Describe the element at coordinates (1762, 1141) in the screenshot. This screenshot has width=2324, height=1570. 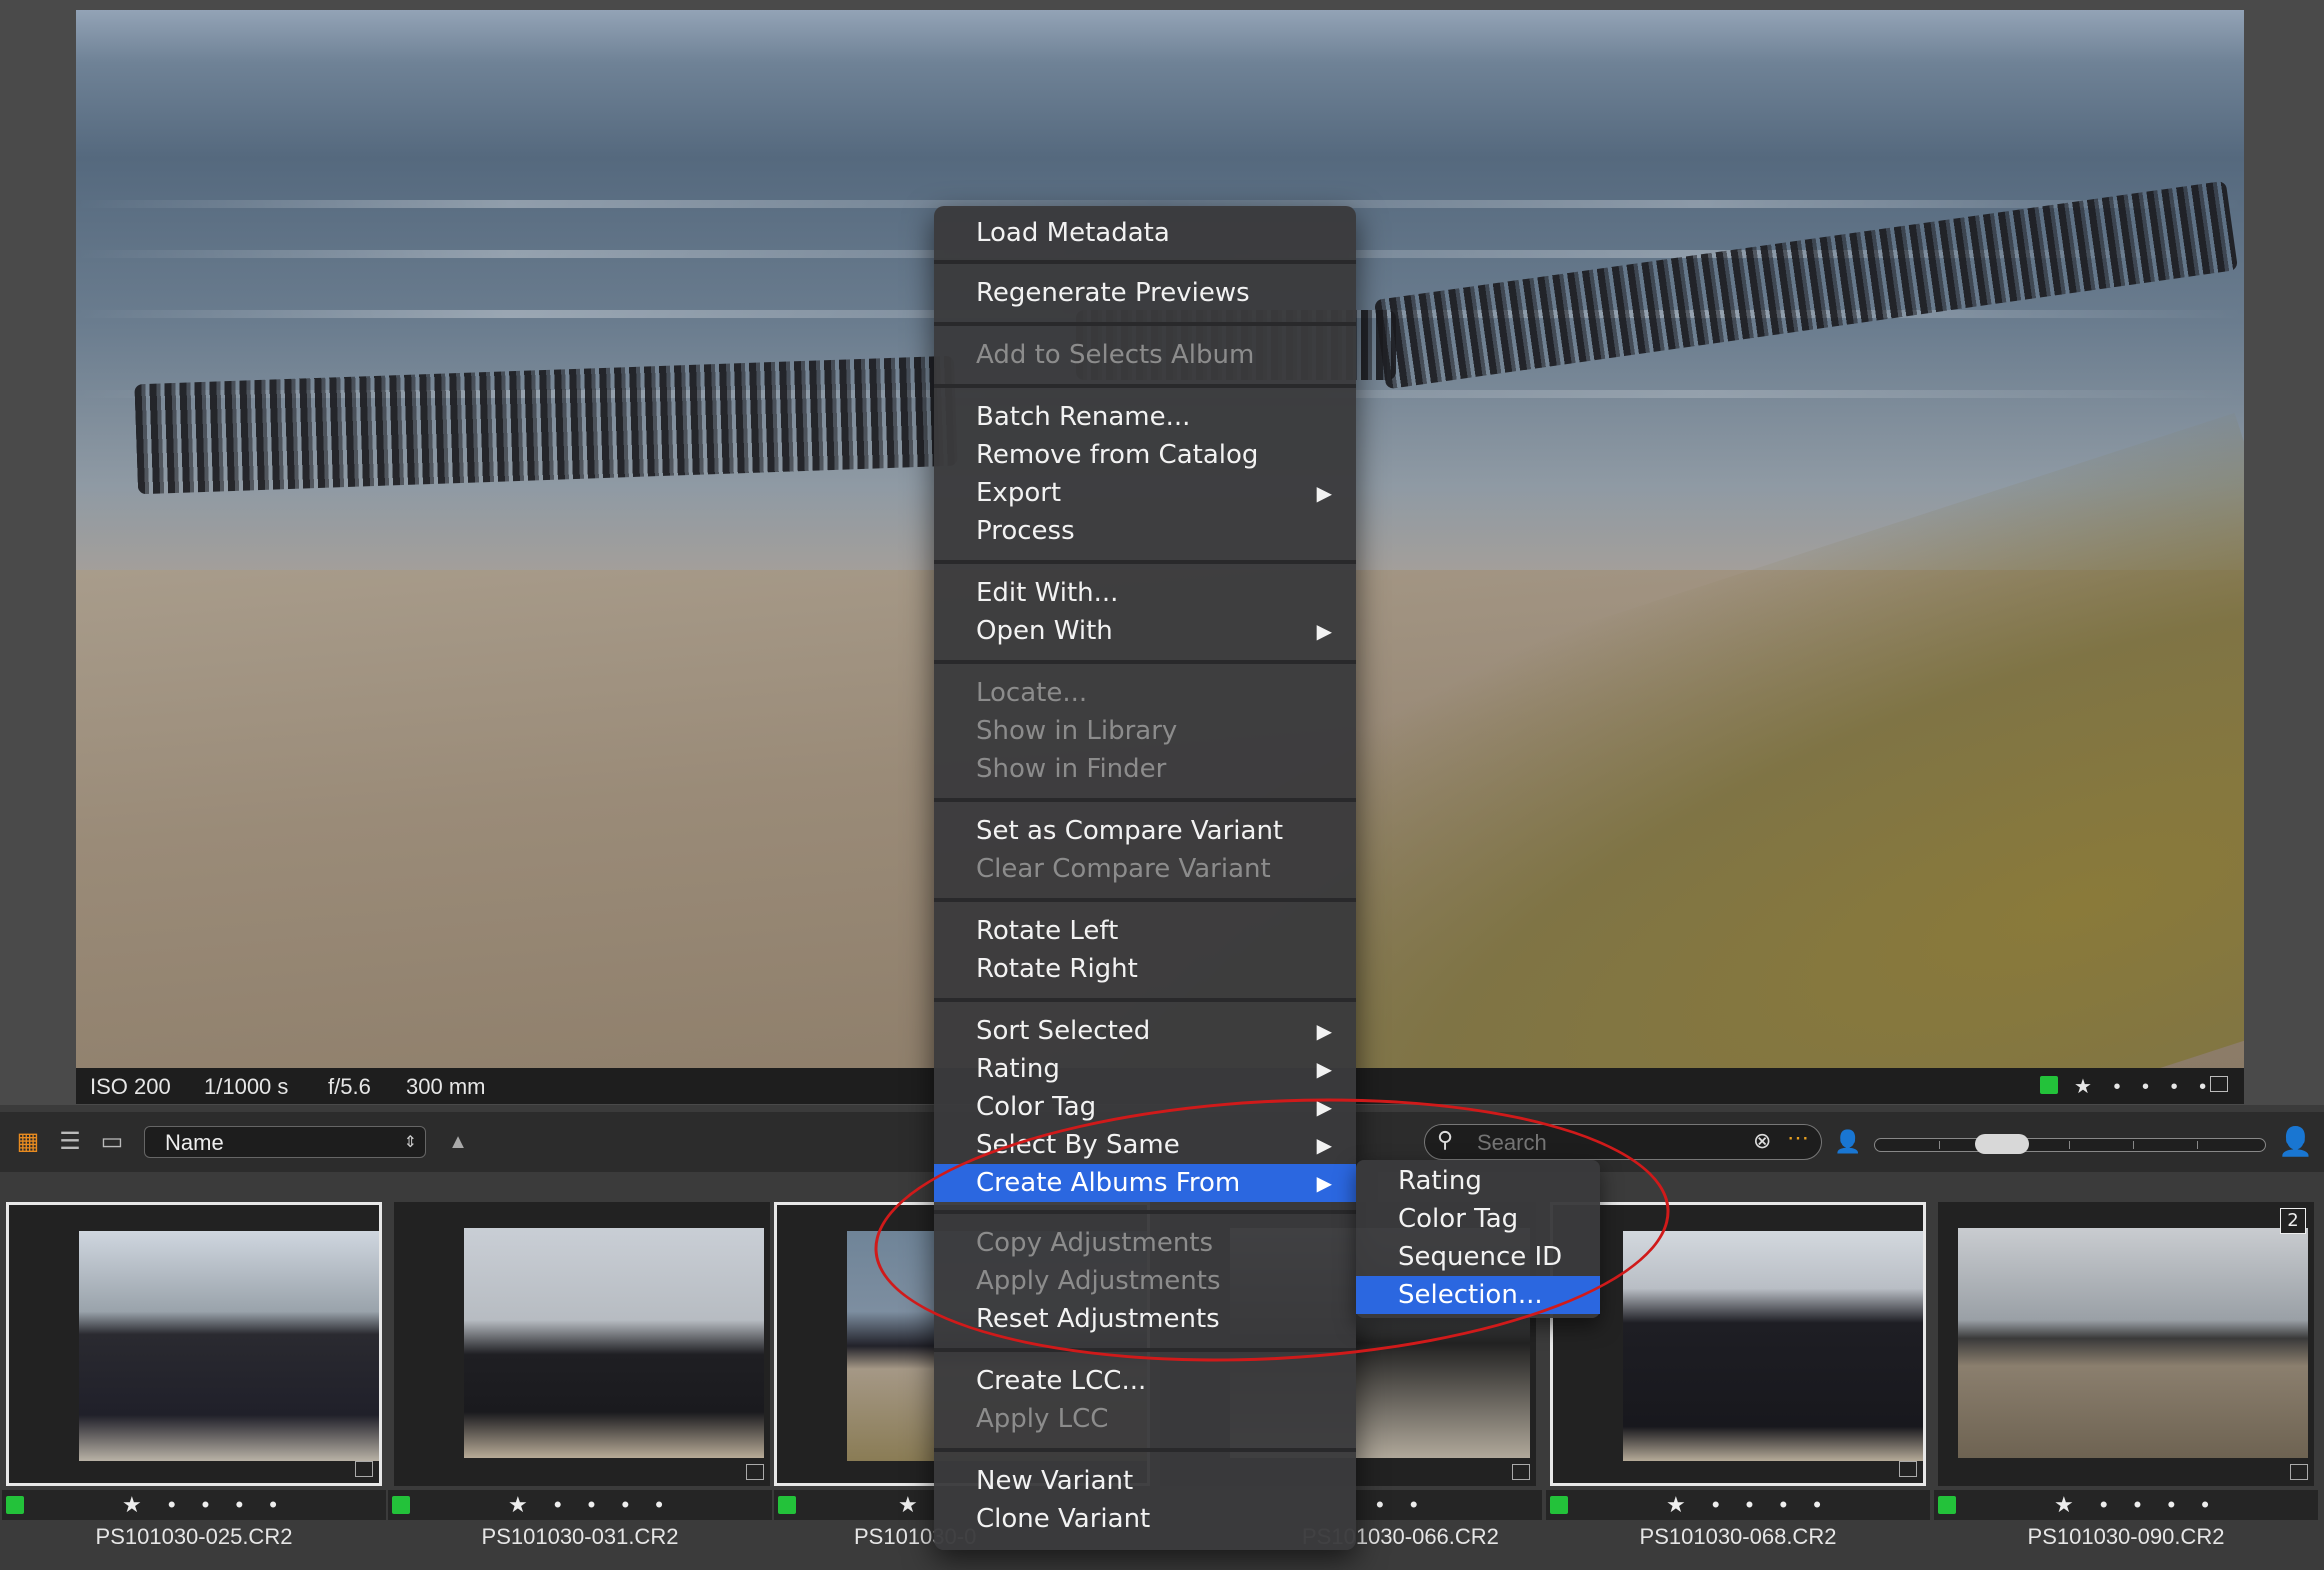
I see `clear-search-icon: ⊗` at that location.